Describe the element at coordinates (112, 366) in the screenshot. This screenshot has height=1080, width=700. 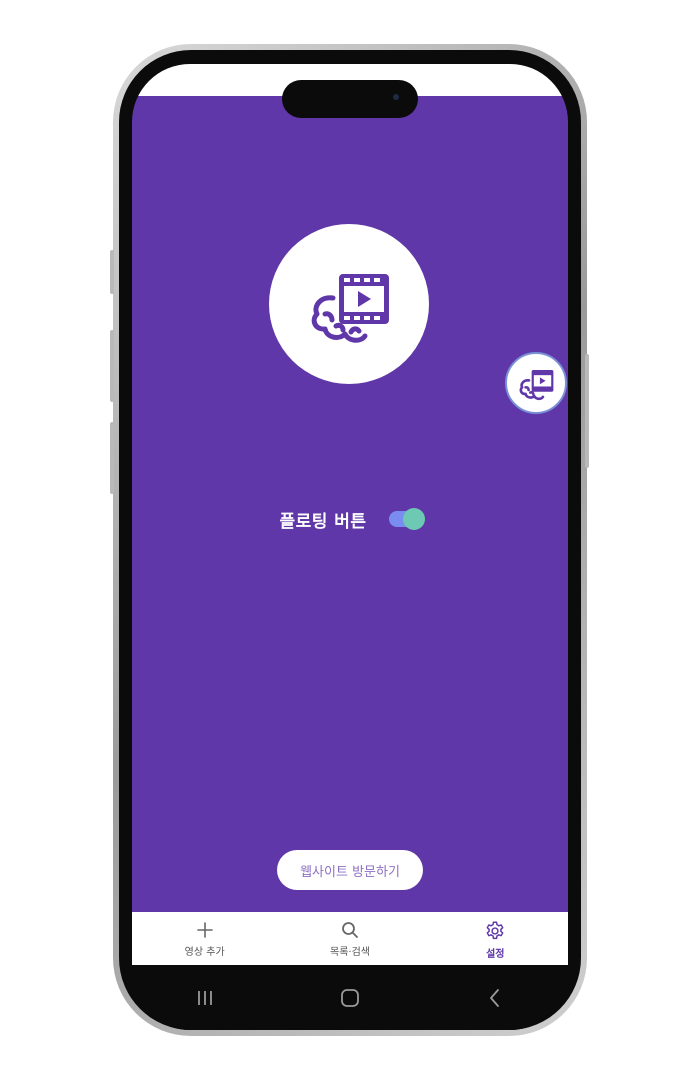
I see `volume-up-button` at that location.